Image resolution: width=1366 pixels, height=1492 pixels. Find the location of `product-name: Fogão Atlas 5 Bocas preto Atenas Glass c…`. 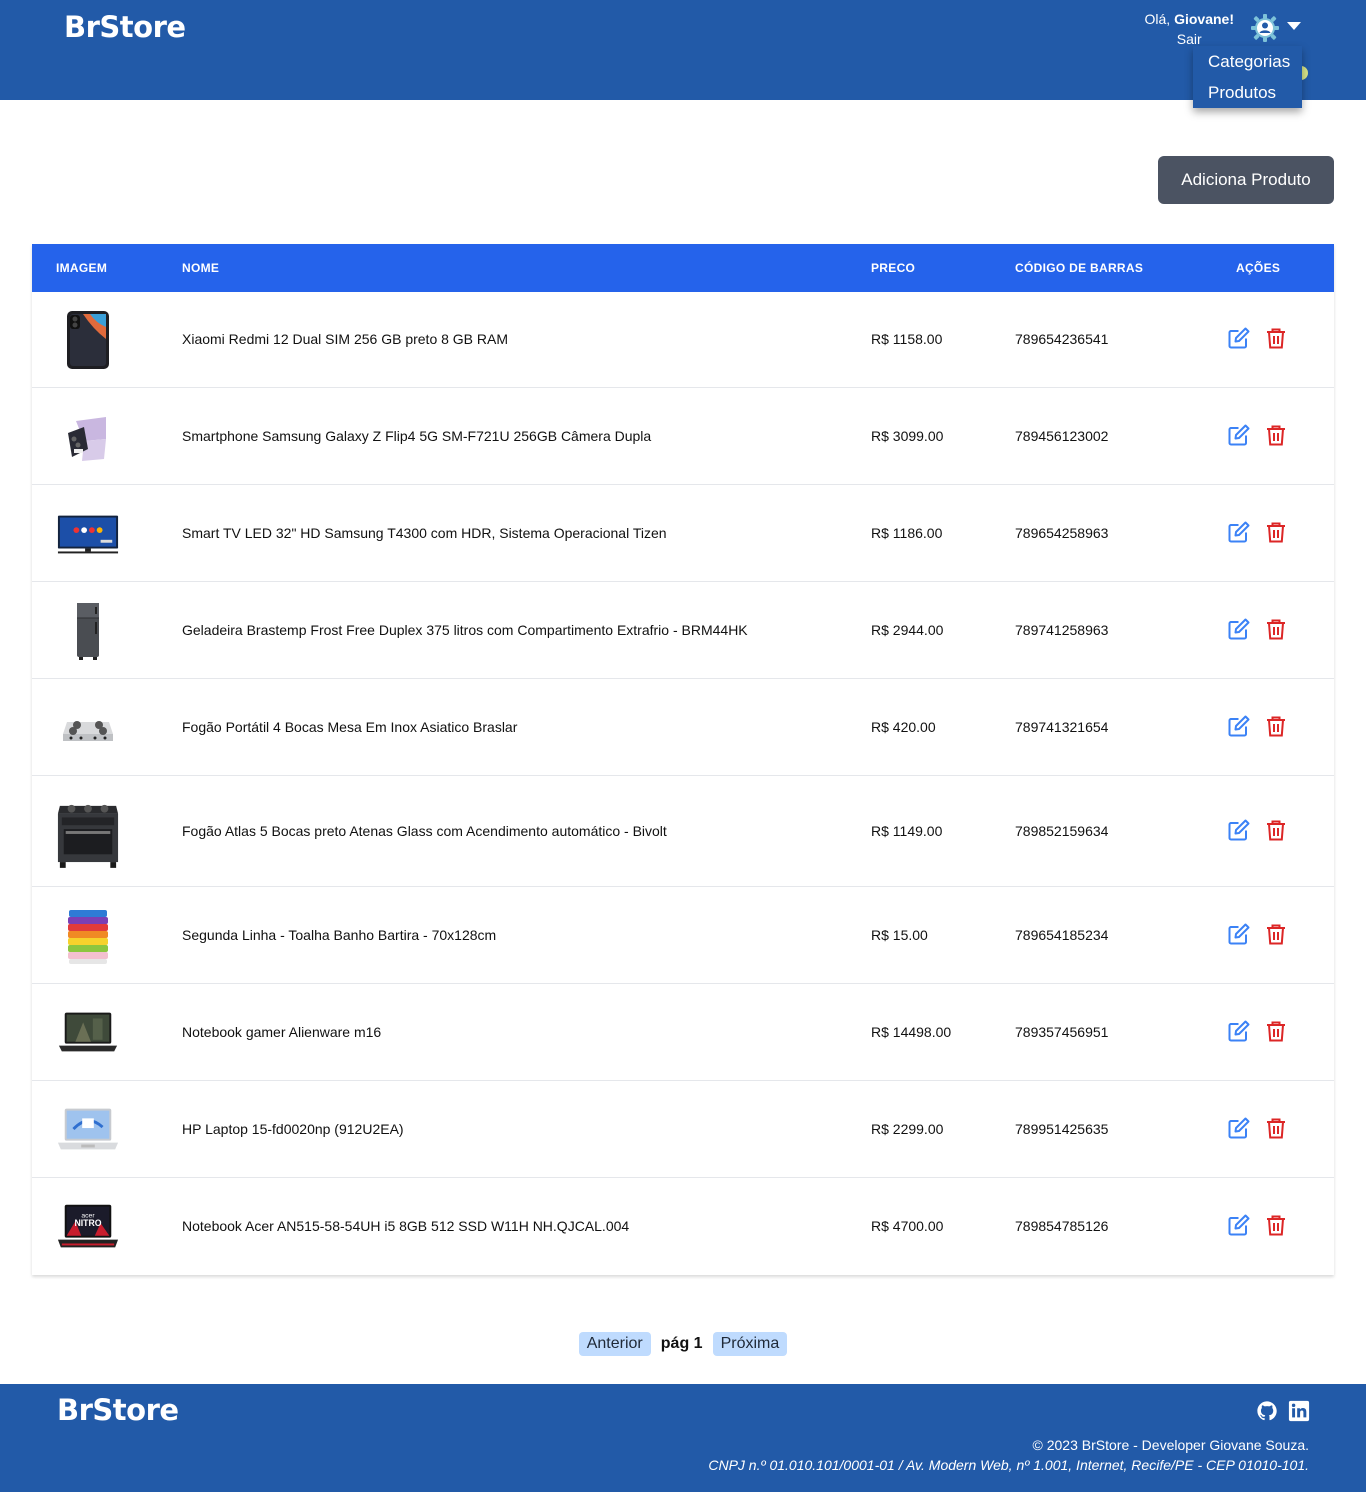

product-name: Fogão Atlas 5 Bocas preto Atenas Glass c… is located at coordinates (424, 831).